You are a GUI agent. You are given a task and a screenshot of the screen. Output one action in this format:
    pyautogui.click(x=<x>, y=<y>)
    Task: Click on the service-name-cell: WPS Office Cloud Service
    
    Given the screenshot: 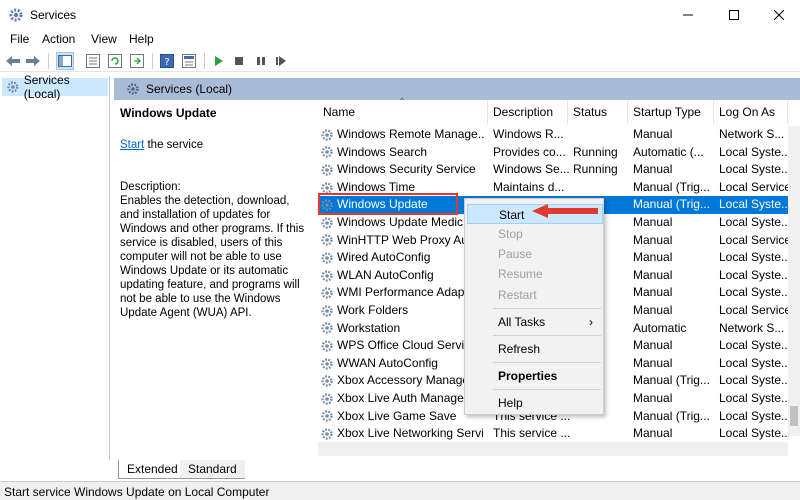 What is the action you would take?
    pyautogui.click(x=402, y=346)
    